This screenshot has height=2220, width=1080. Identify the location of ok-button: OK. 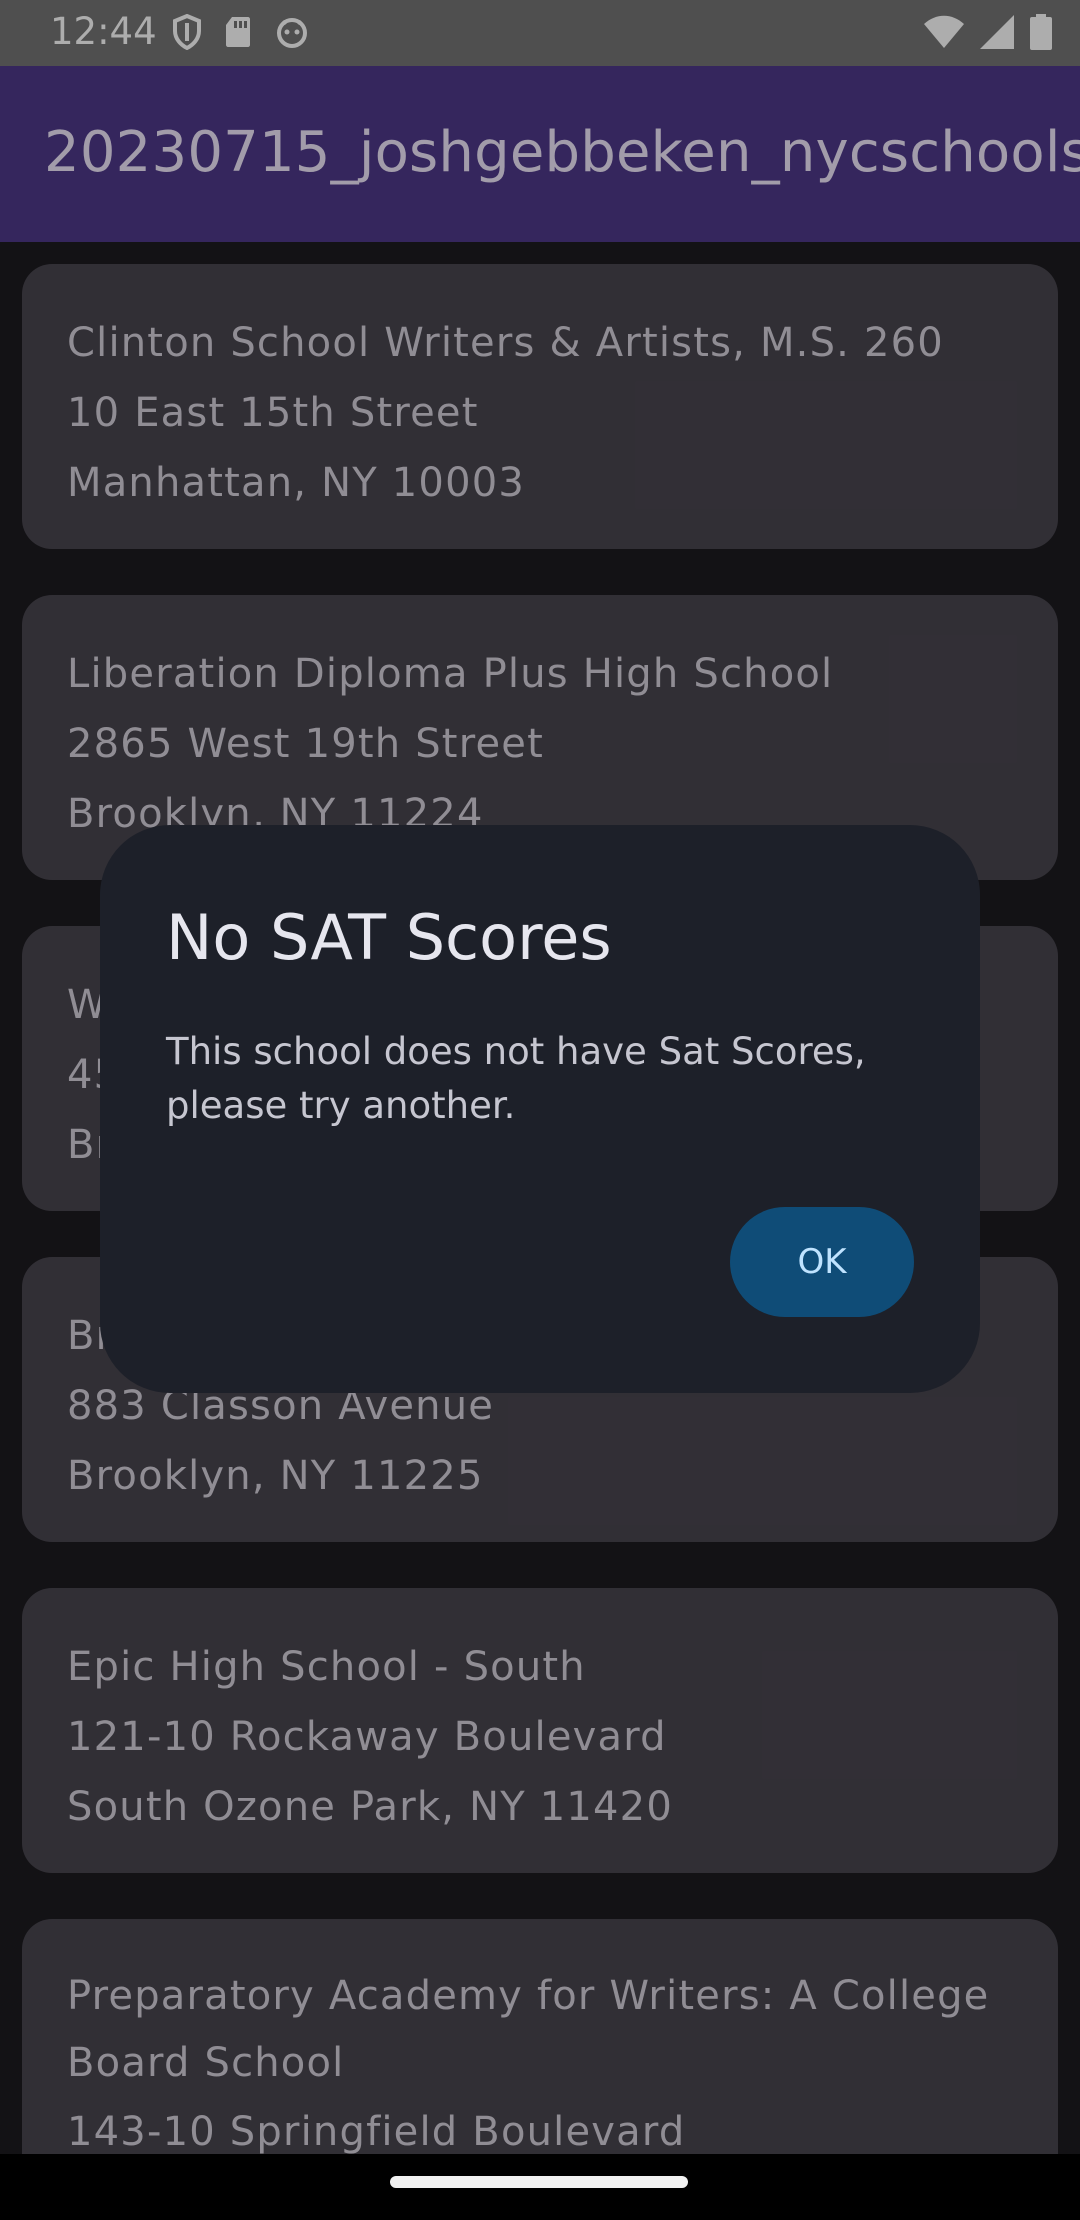
(822, 1262).